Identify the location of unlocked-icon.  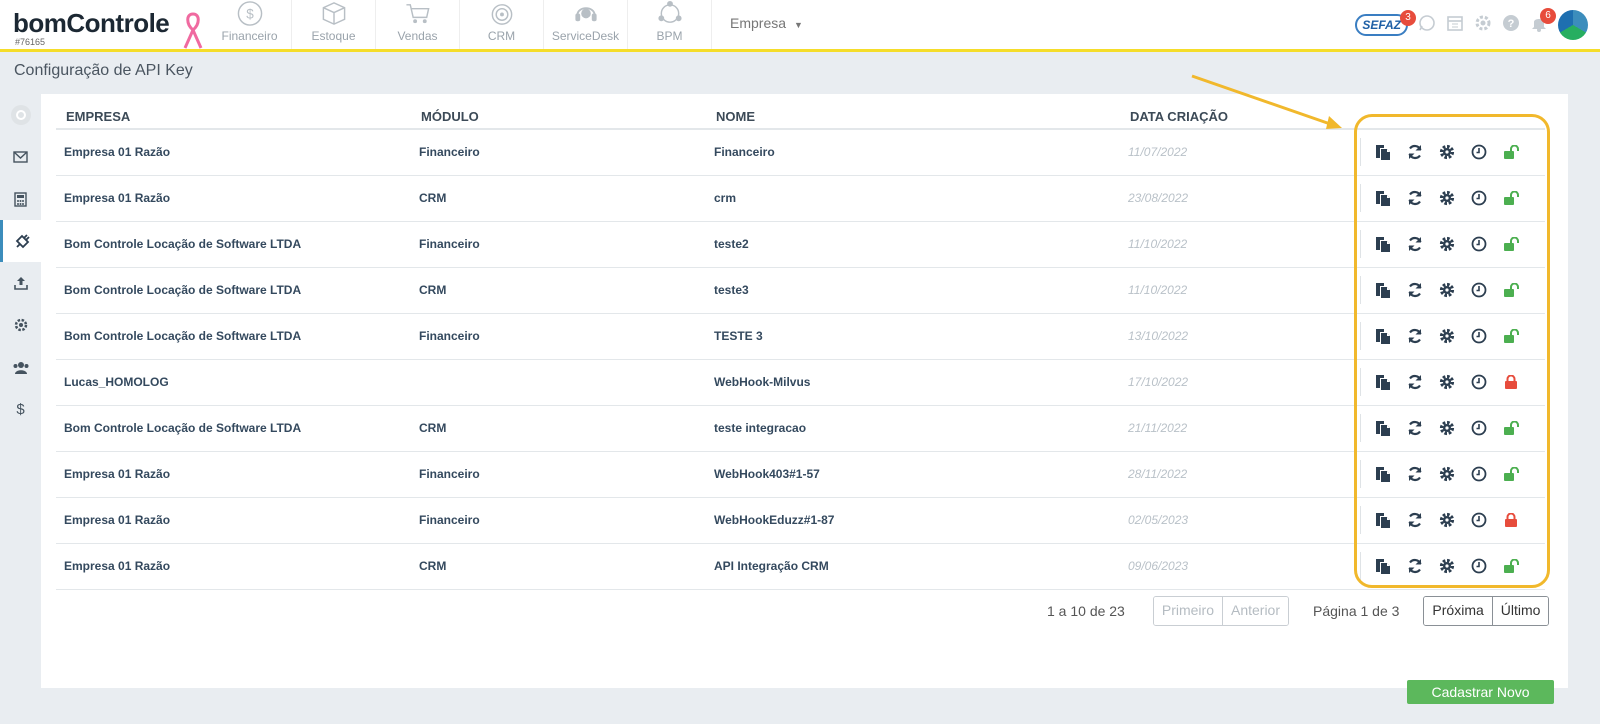
(1511, 428).